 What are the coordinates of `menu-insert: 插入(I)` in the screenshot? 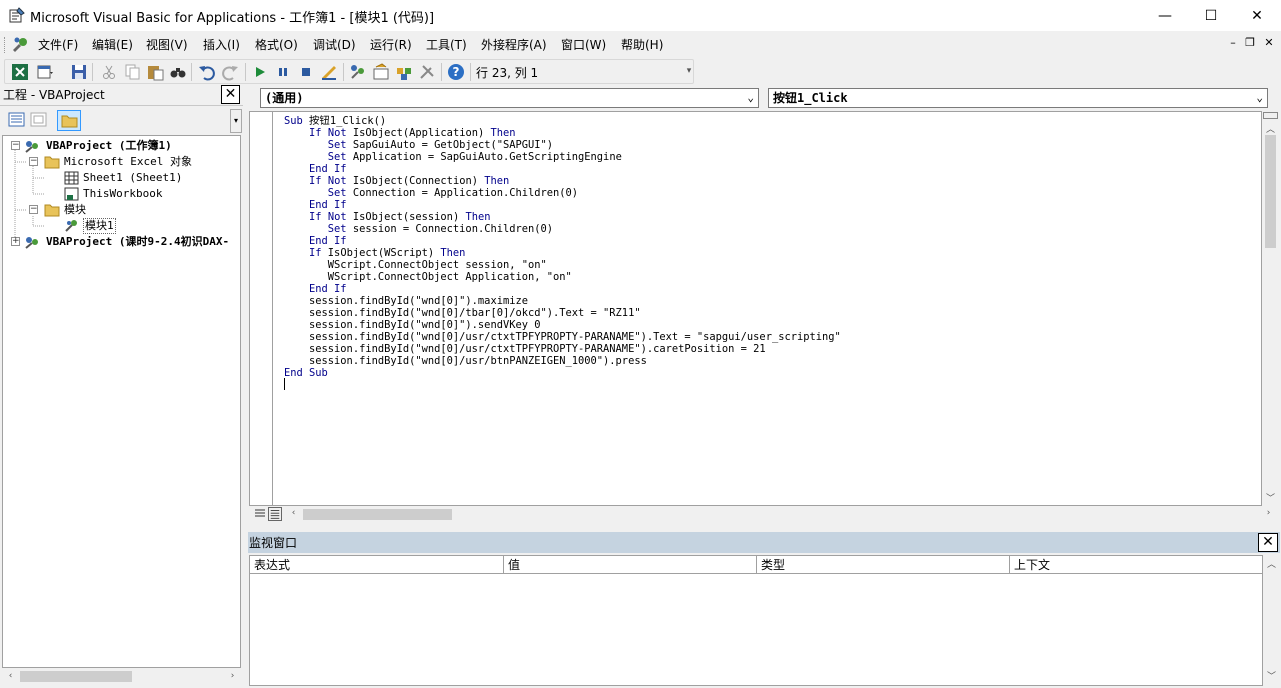 It's located at (221, 44).